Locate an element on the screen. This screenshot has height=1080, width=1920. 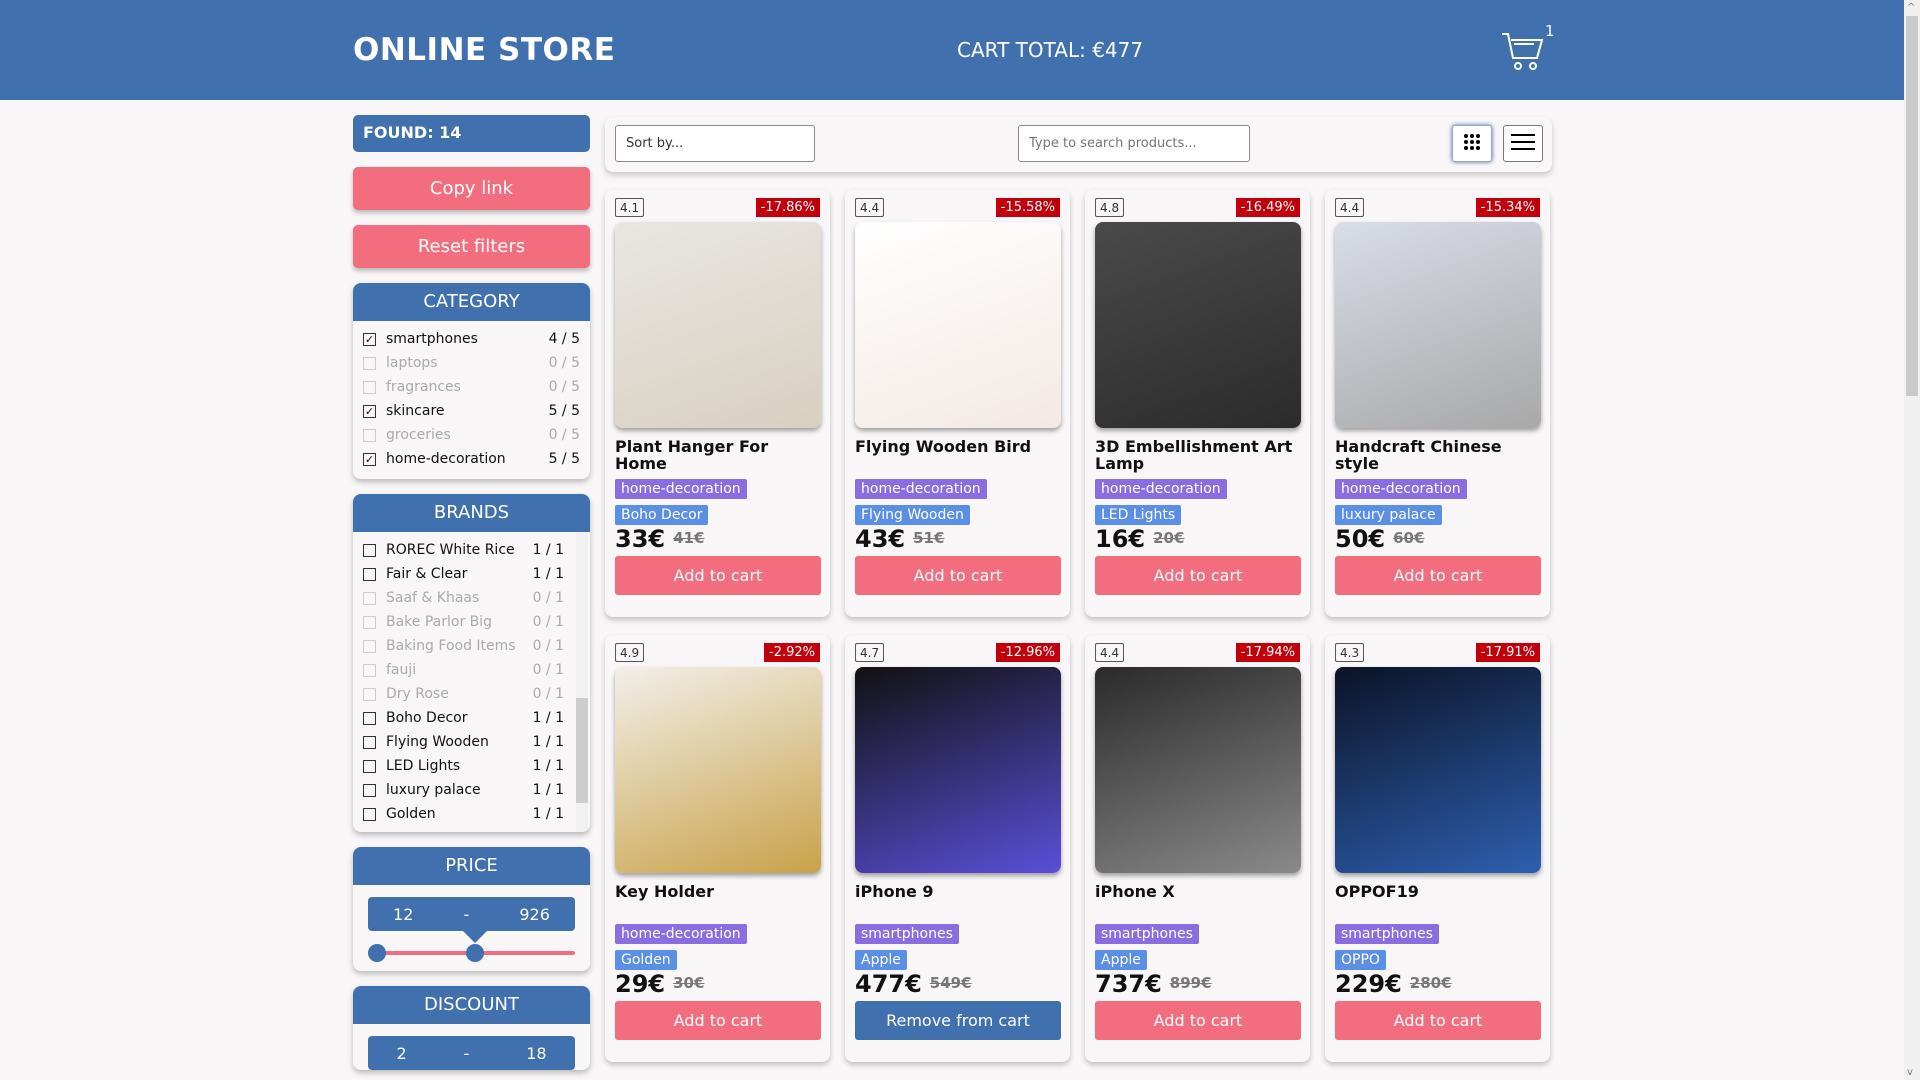
brand-option: fauji 0 / 1 is located at coordinates (463, 670).